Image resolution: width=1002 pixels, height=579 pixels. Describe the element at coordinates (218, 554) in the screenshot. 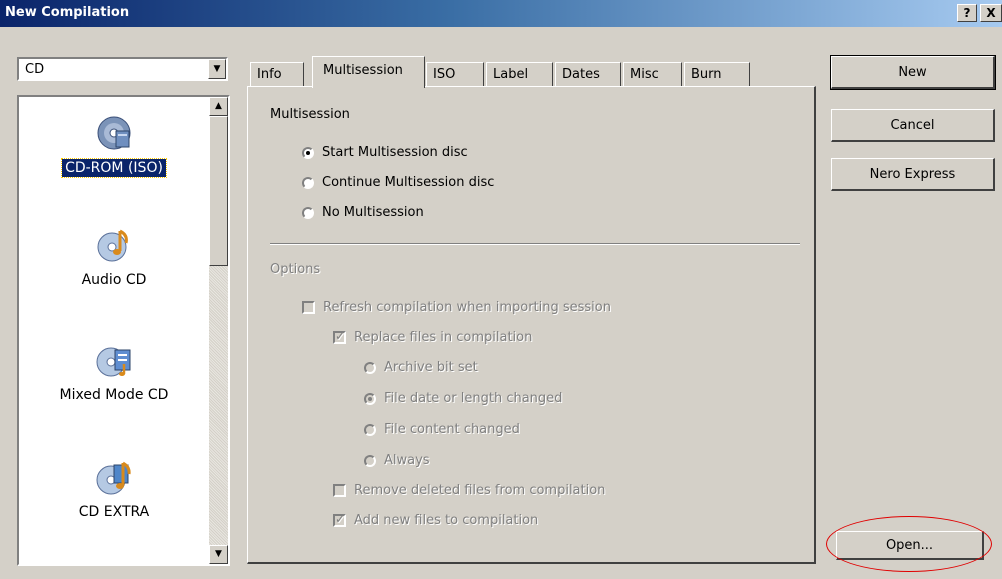

I see `scroll-down-icon: ▼` at that location.